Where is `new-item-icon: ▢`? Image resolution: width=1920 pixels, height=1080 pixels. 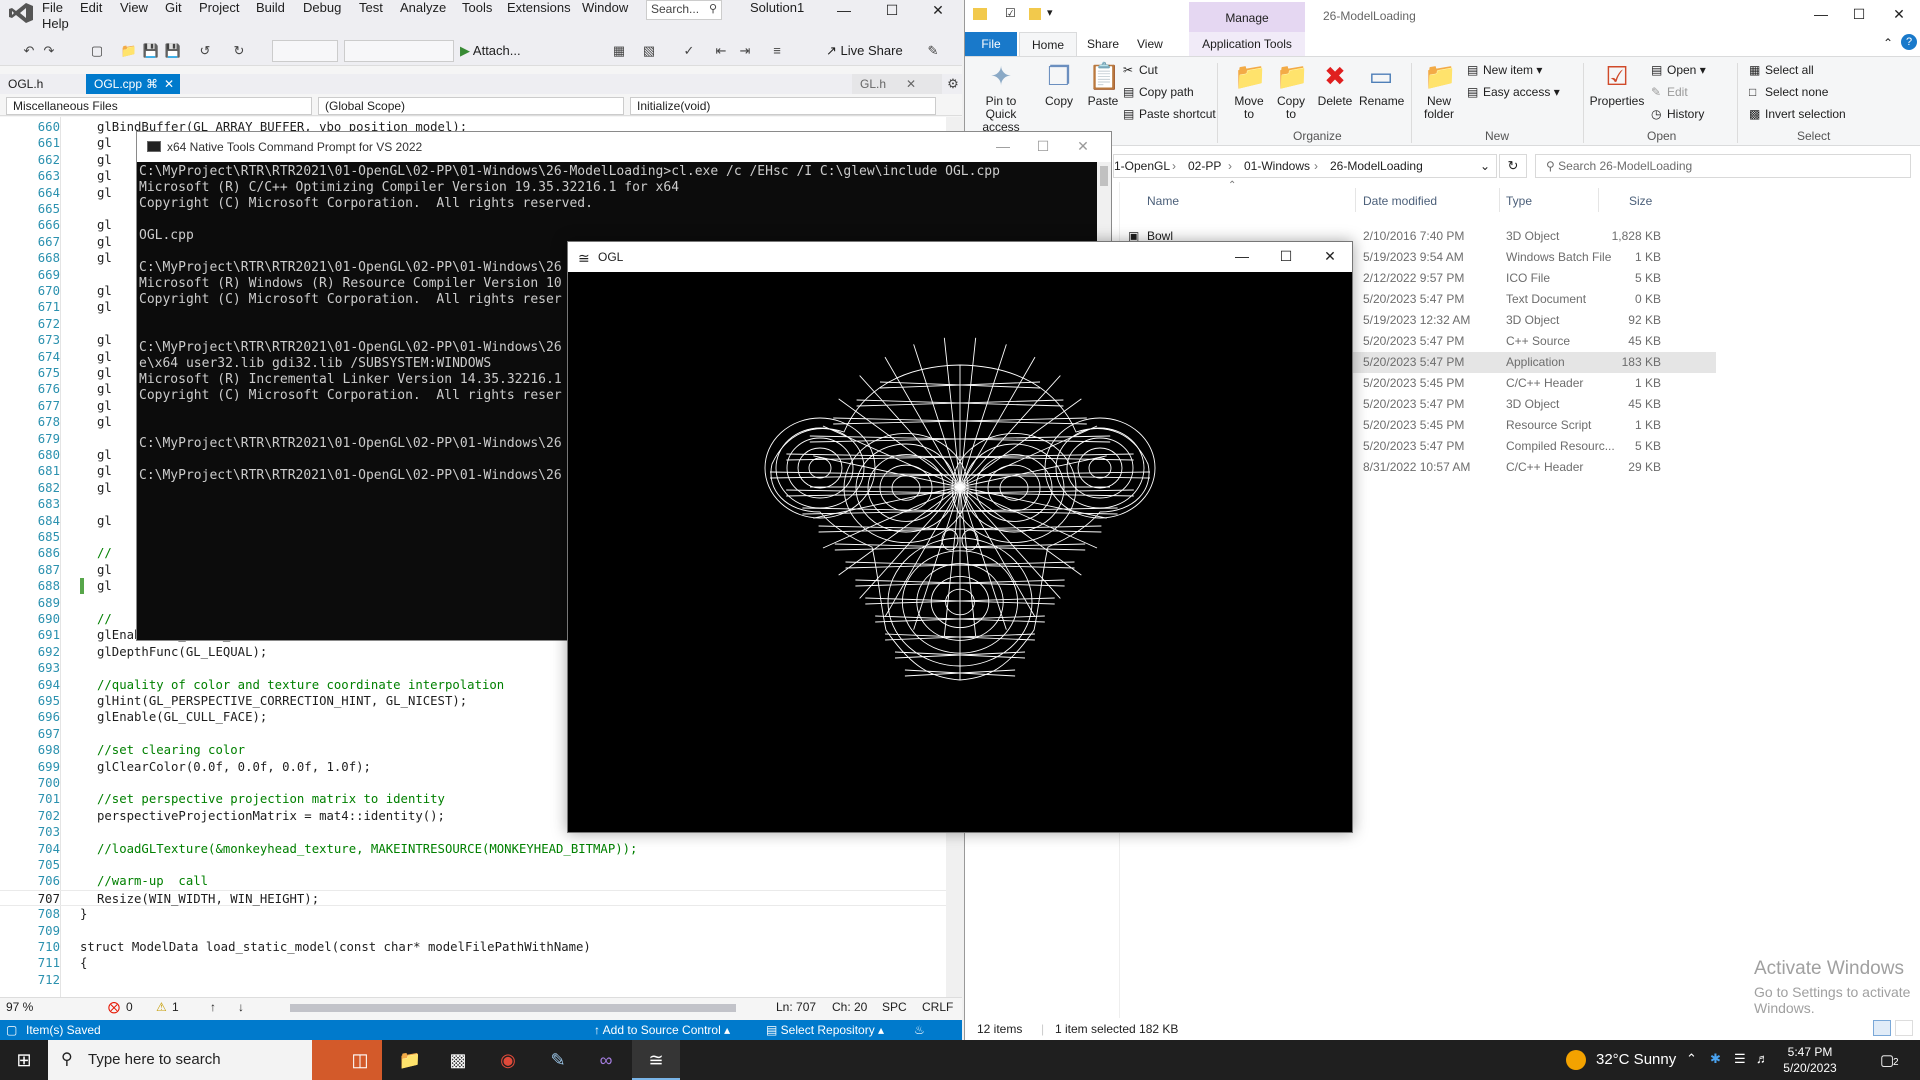 new-item-icon: ▢ is located at coordinates (97, 51).